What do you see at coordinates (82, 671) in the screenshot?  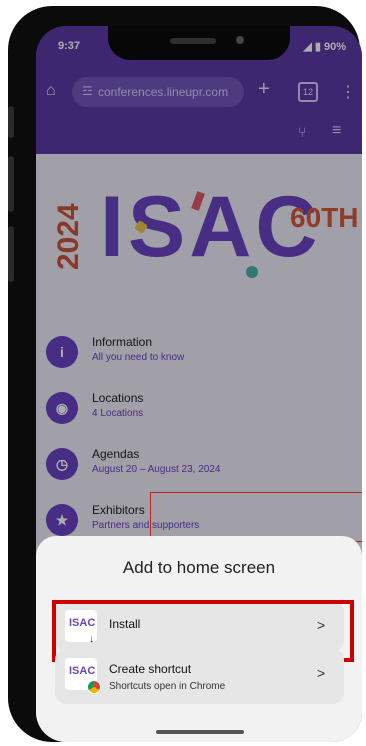 I see `app-logo-text: ISAC` at bounding box center [82, 671].